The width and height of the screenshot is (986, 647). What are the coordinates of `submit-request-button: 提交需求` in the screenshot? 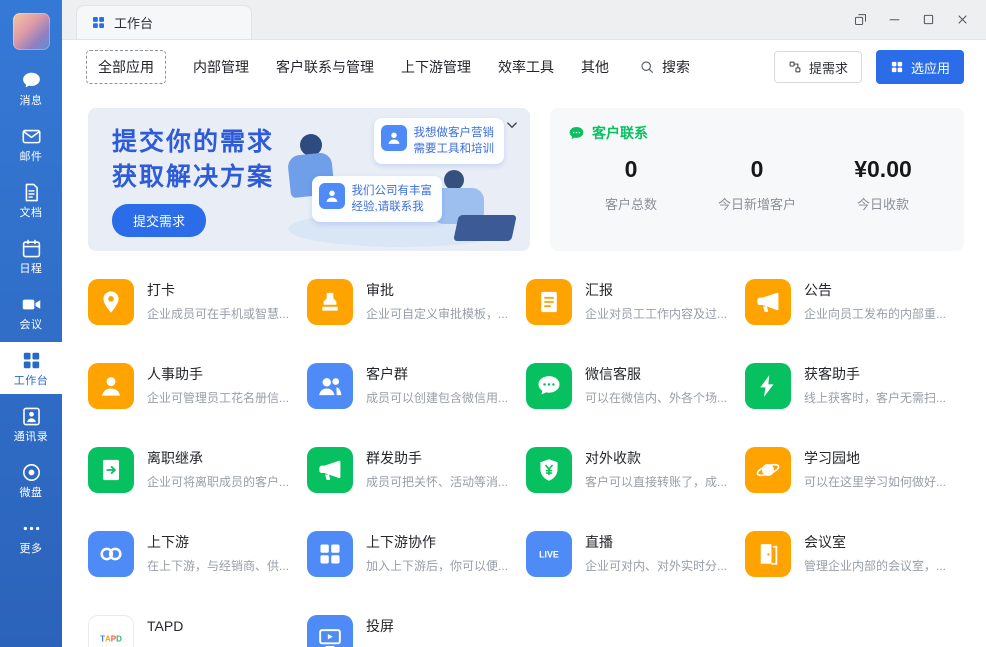 It's located at (159, 220).